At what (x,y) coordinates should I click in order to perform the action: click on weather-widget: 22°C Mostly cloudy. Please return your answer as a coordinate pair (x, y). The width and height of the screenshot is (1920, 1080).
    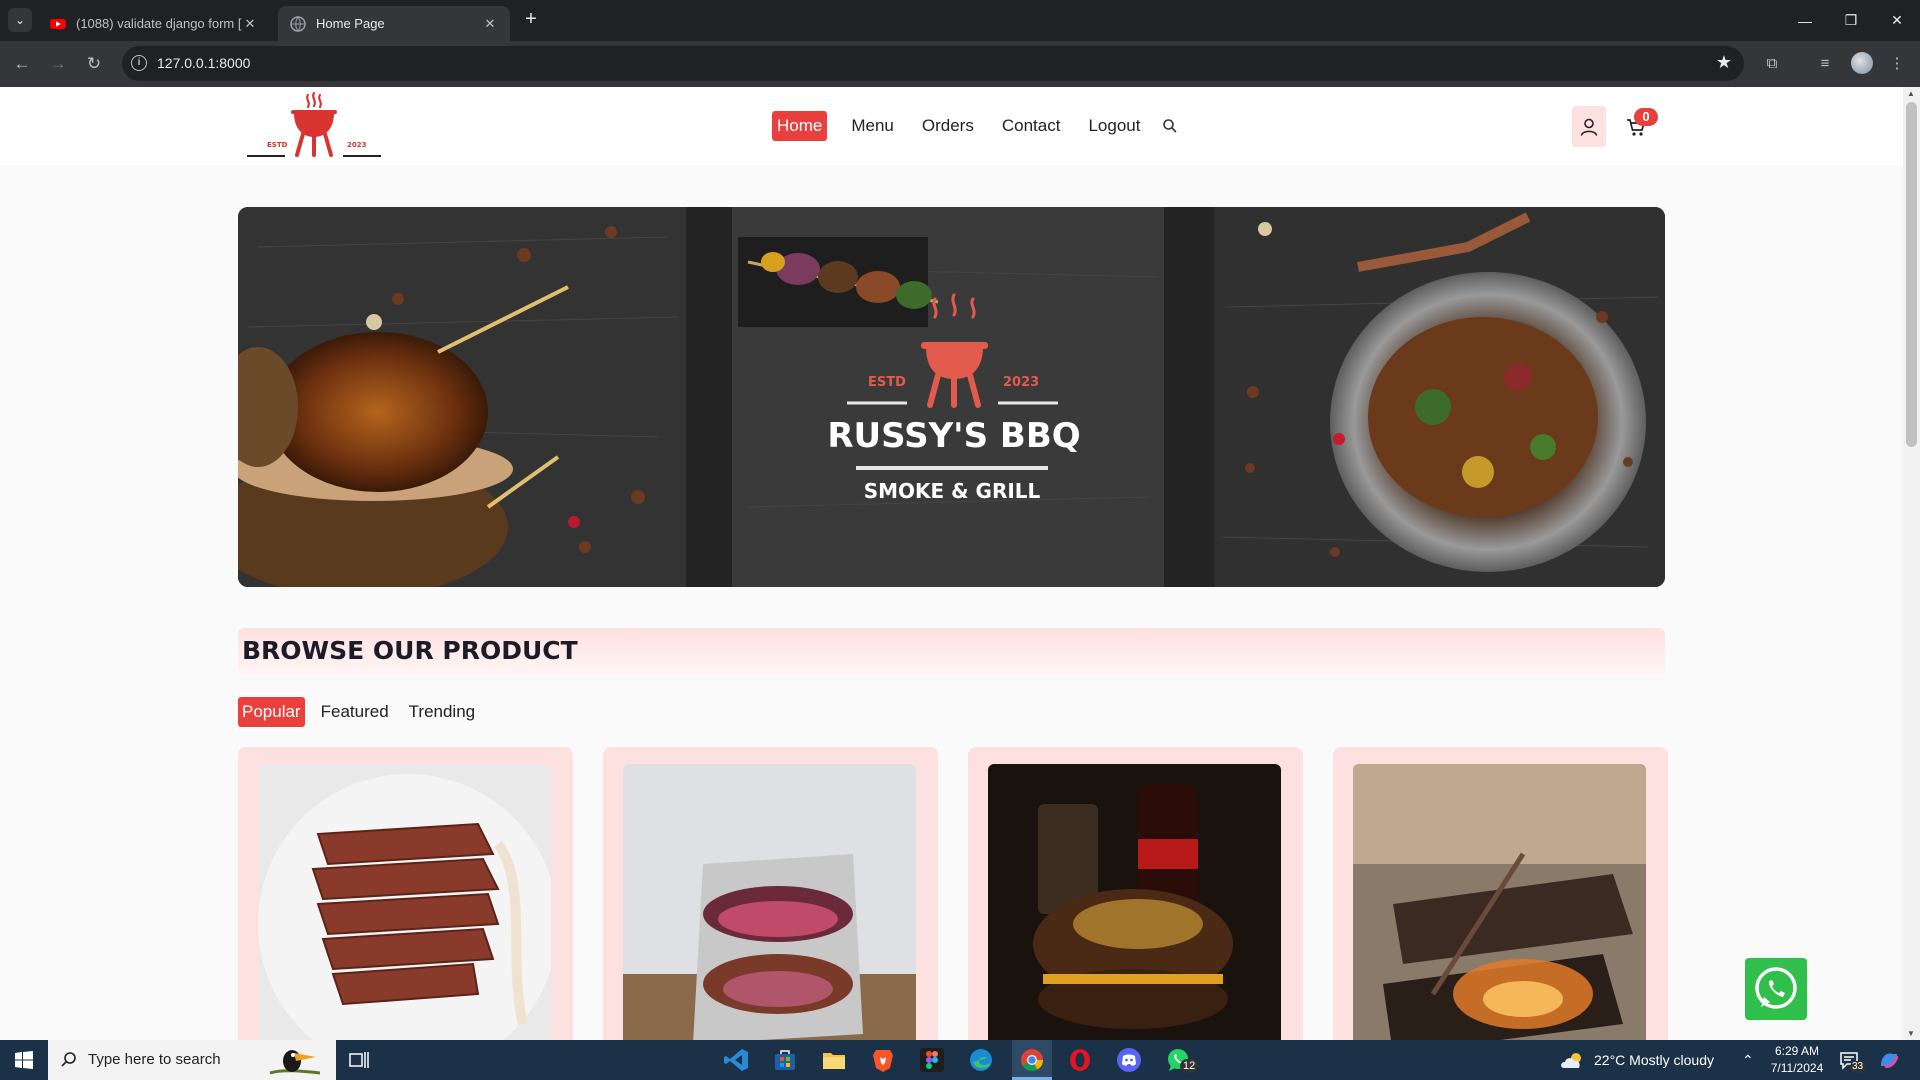
    Looking at the image, I should click on (1637, 1060).